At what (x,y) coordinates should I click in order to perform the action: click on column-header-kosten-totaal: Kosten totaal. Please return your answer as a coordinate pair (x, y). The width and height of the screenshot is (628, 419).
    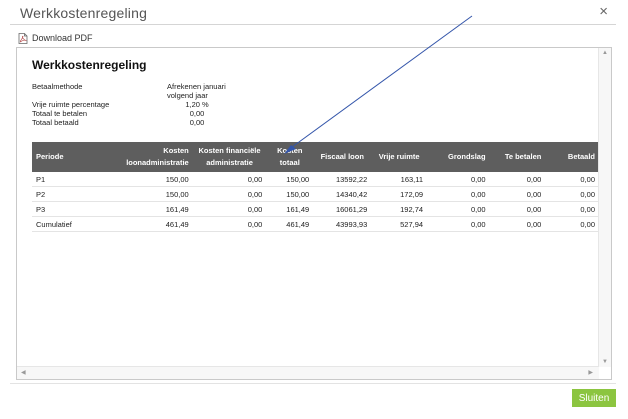
    Looking at the image, I should click on (290, 157).